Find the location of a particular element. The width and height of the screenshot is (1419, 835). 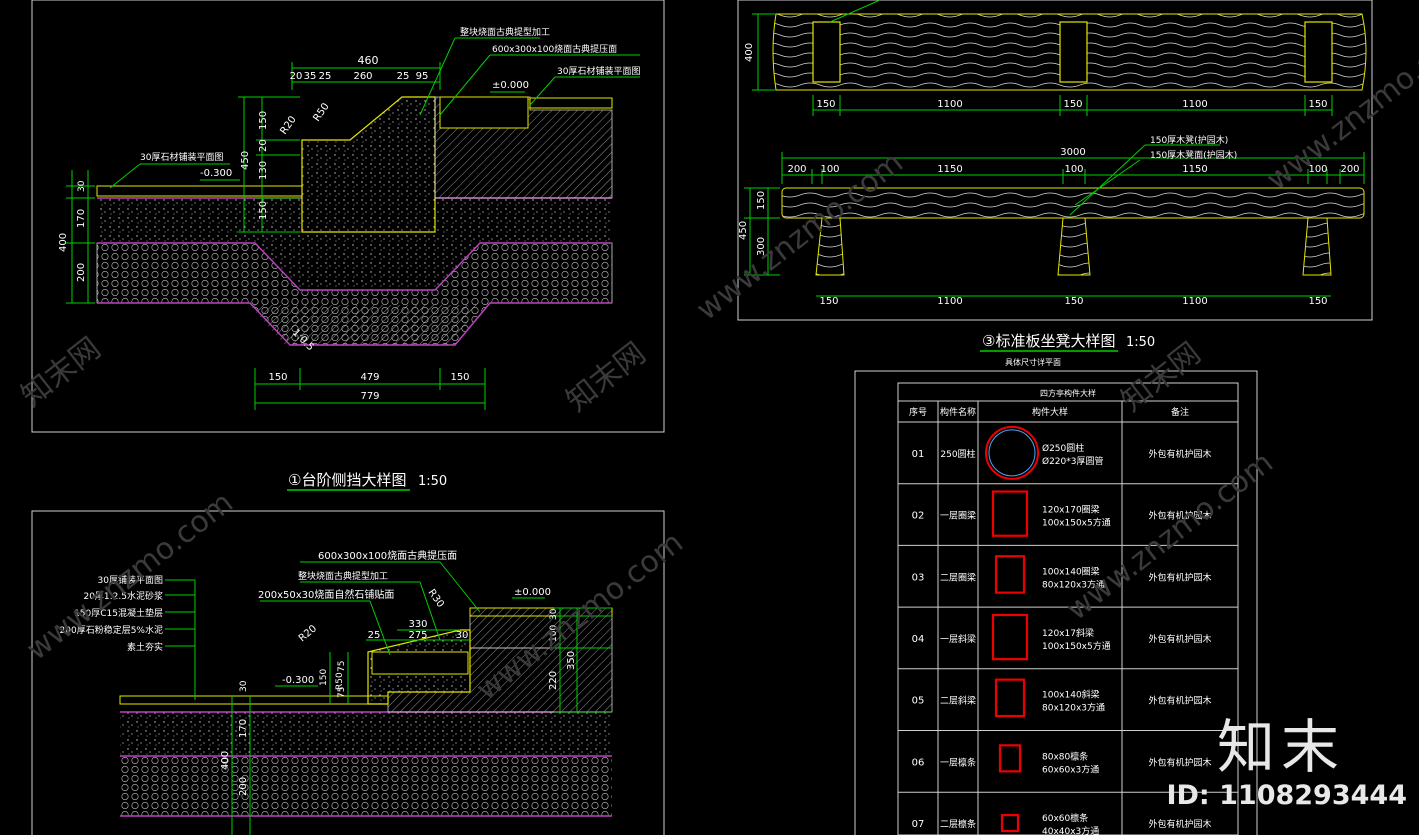

detail-2-vdim-30b: 30 is located at coordinates (244, 686).